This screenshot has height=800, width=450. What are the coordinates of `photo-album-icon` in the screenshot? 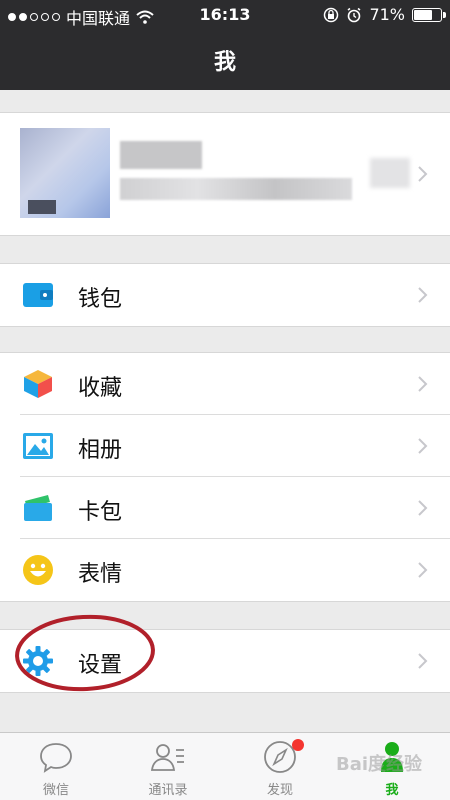 It's located at (38, 446).